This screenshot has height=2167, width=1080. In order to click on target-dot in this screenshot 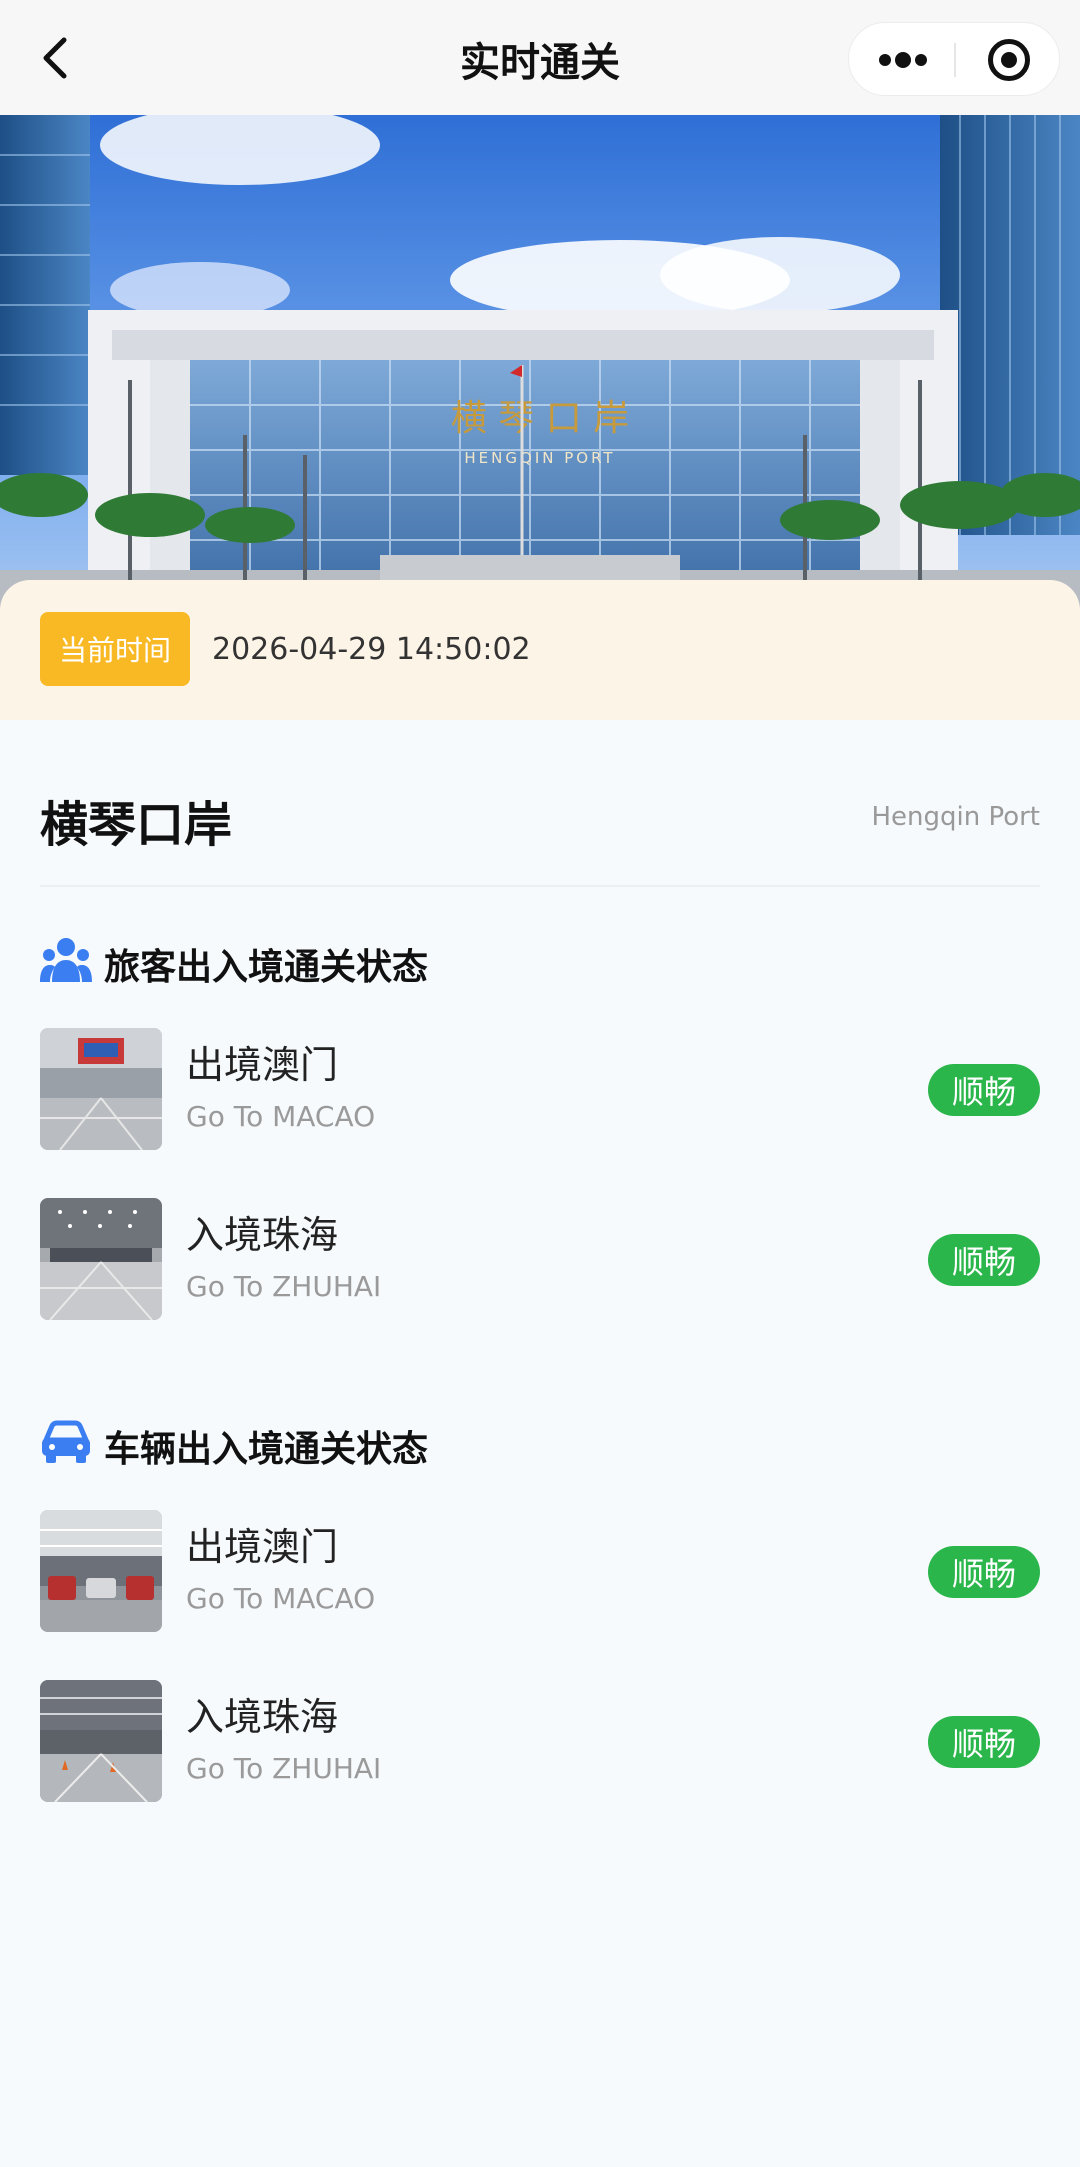, I will do `click(1009, 60)`.